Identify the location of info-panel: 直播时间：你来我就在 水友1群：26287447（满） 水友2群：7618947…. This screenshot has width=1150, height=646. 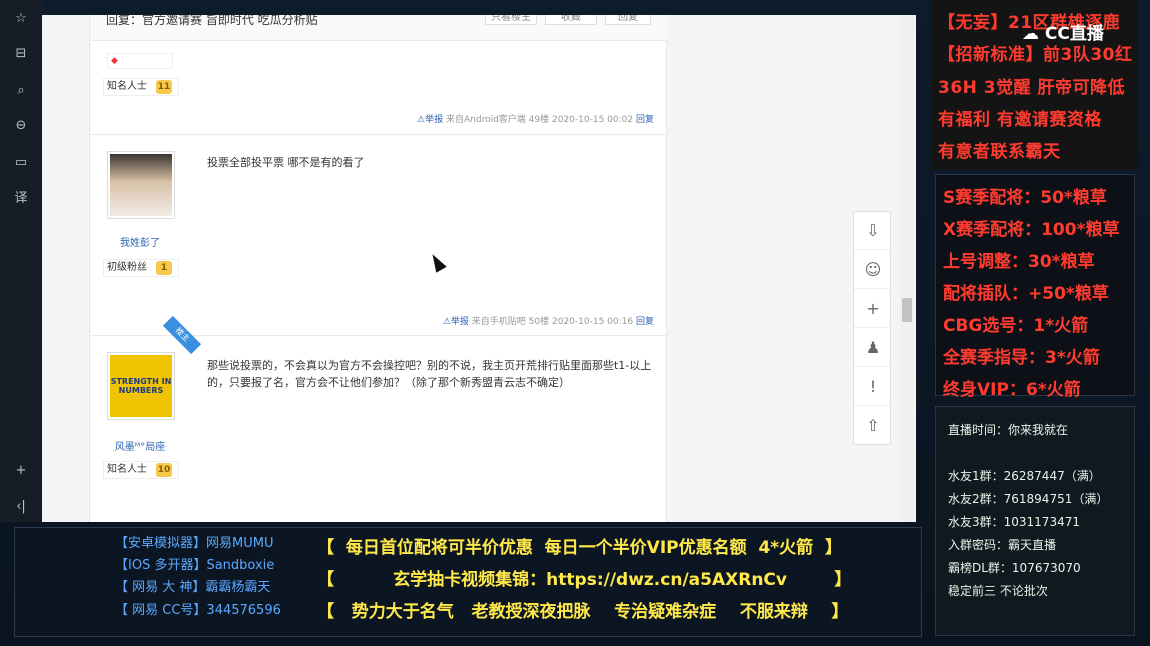
(1035, 521).